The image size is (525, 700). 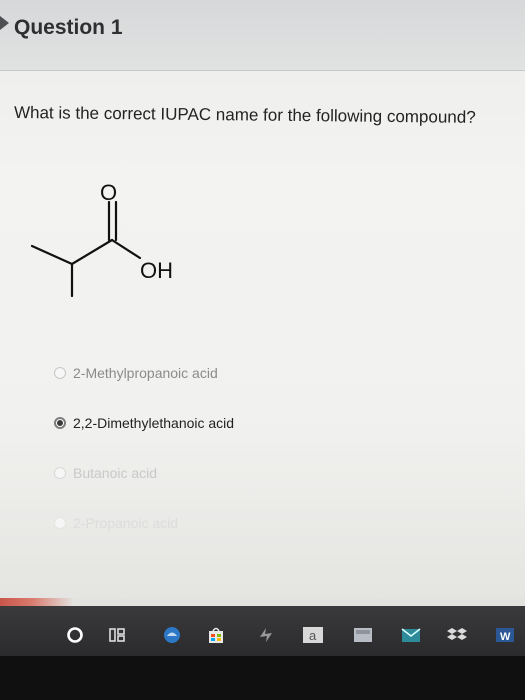 I want to click on dropbox-icon, so click(x=457, y=635).